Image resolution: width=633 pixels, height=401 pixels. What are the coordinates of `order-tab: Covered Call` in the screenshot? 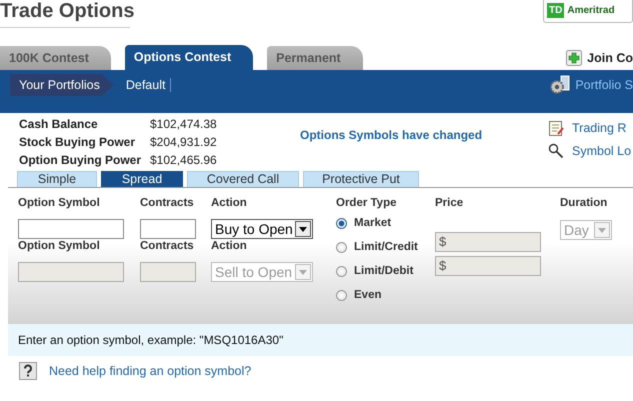 It's located at (243, 179).